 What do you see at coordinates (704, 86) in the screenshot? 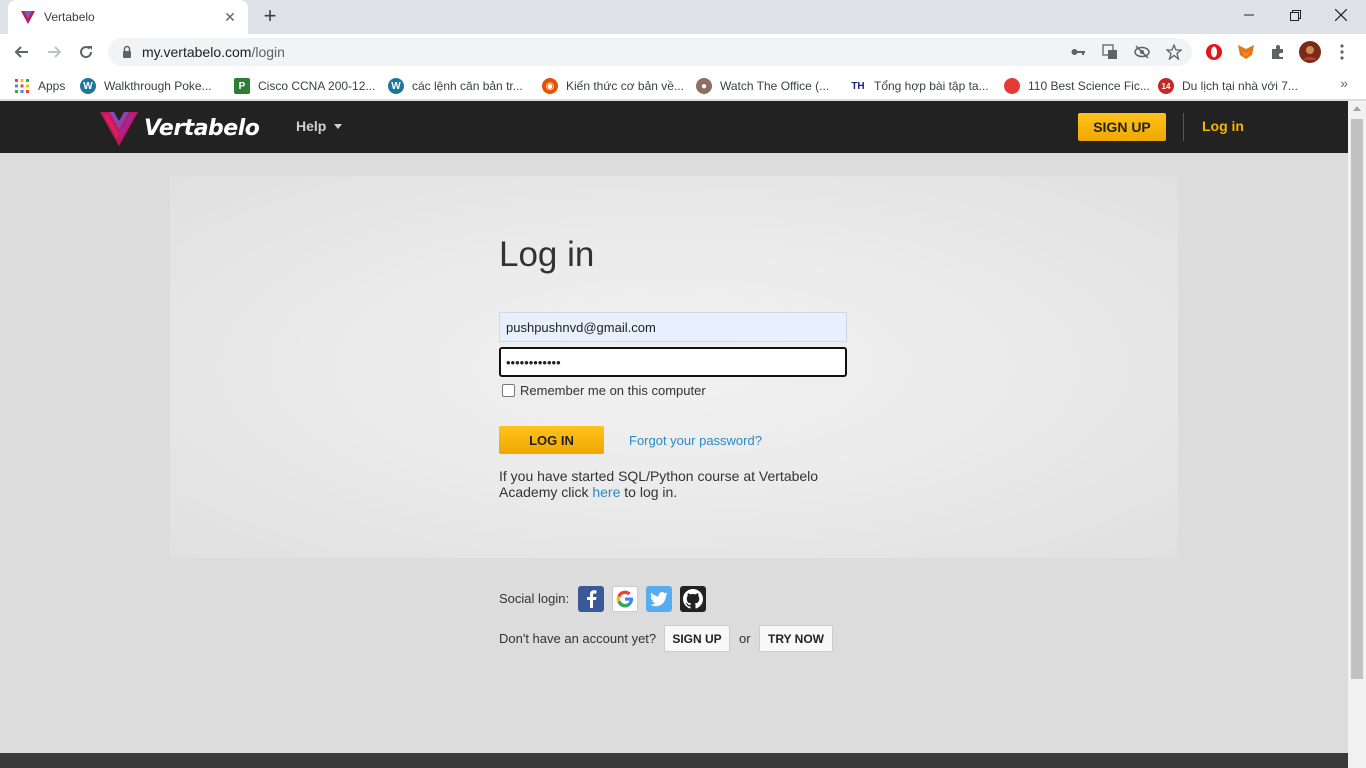
I see `avatar-icon: ●` at bounding box center [704, 86].